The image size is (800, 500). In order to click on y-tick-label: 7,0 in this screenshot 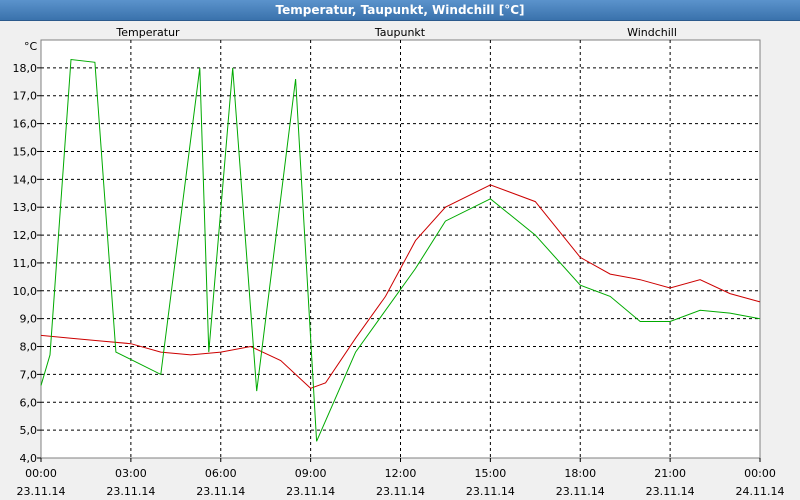, I will do `click(29, 374)`.